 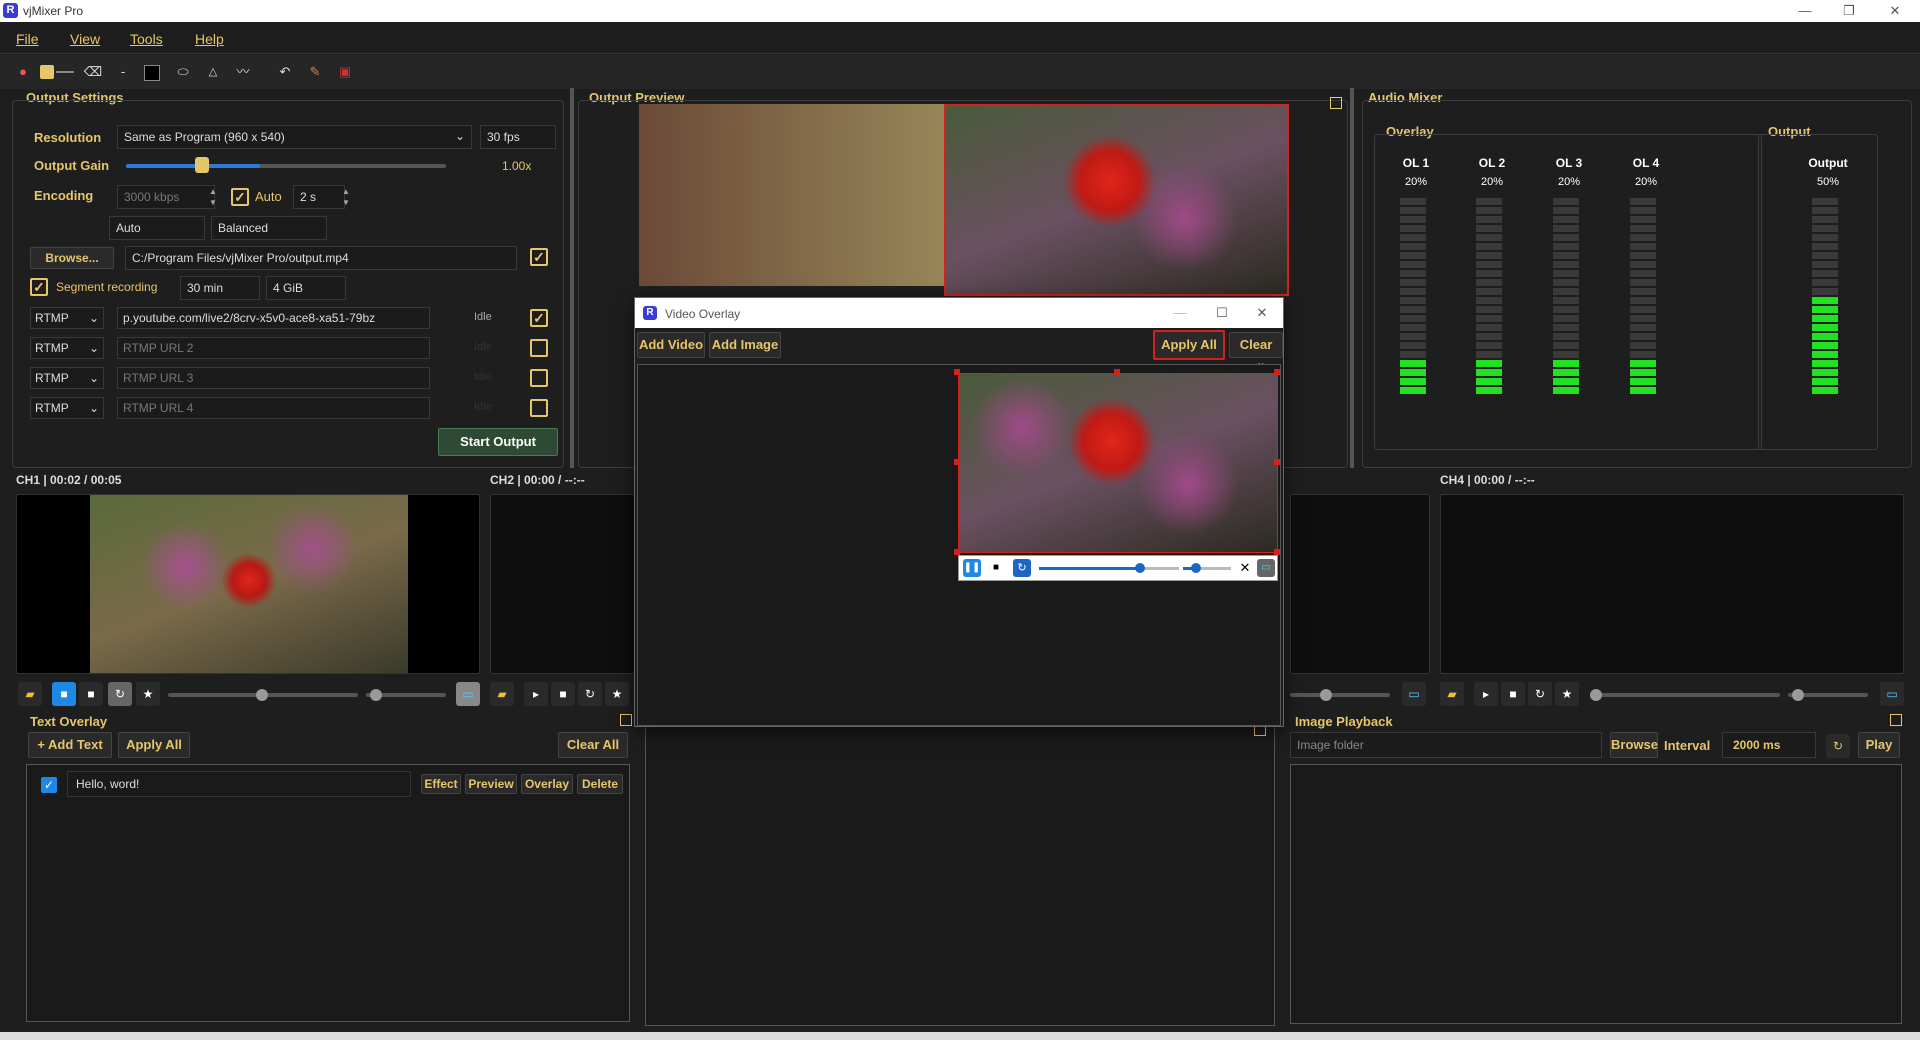 What do you see at coordinates (152, 73) in the screenshot?
I see `rectangle-icon` at bounding box center [152, 73].